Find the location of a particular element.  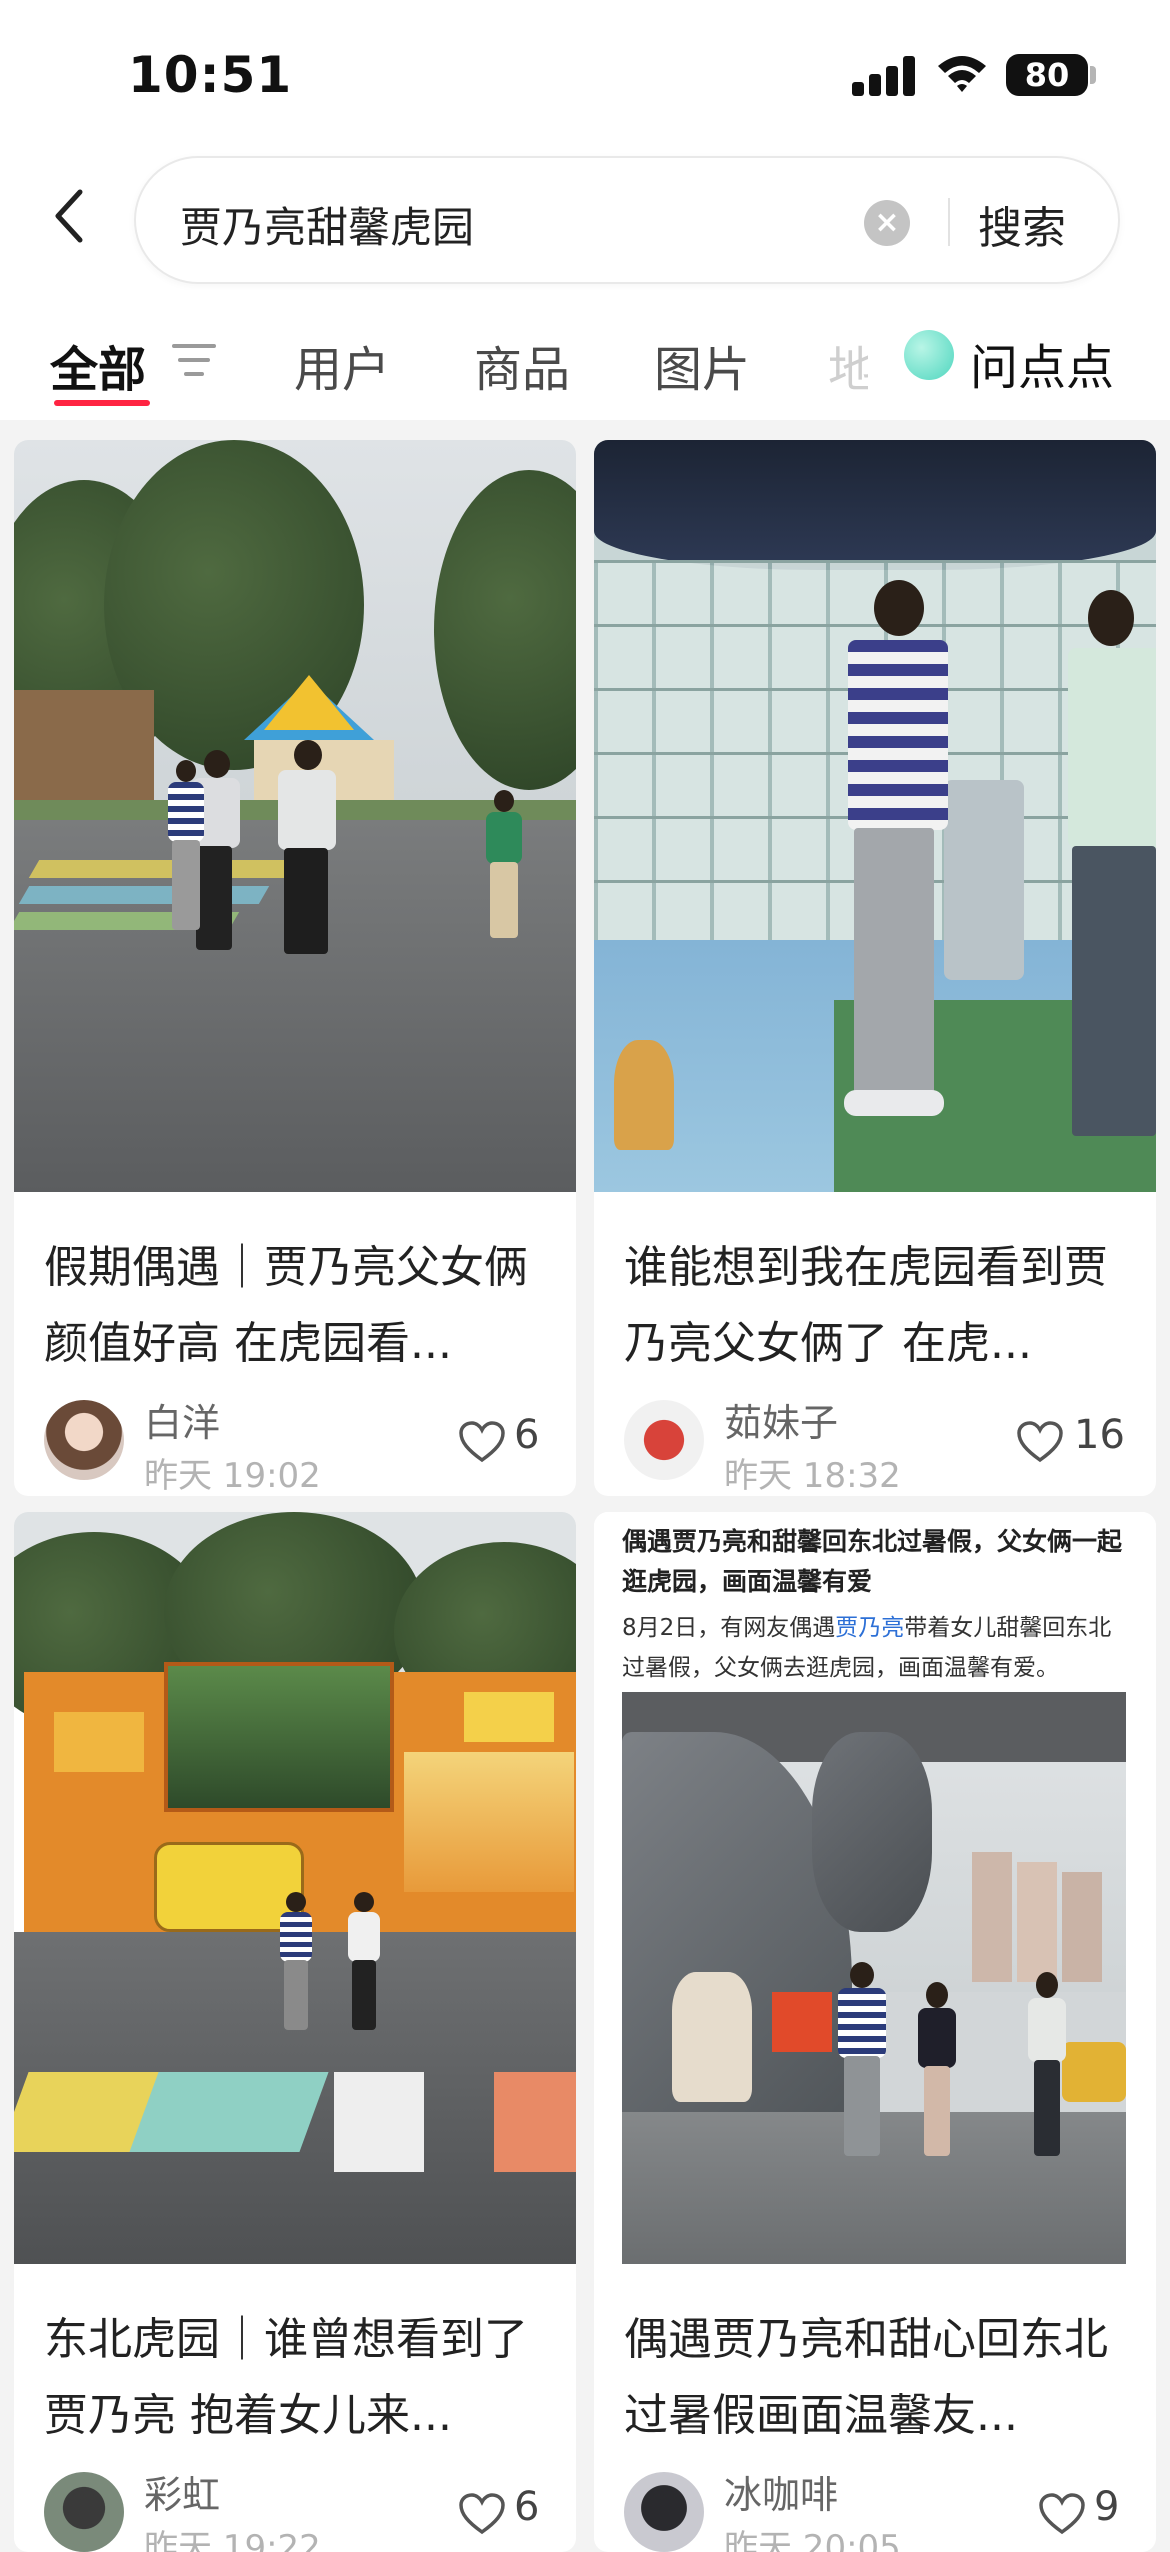

tab-products: 商品 is located at coordinates (522, 365).